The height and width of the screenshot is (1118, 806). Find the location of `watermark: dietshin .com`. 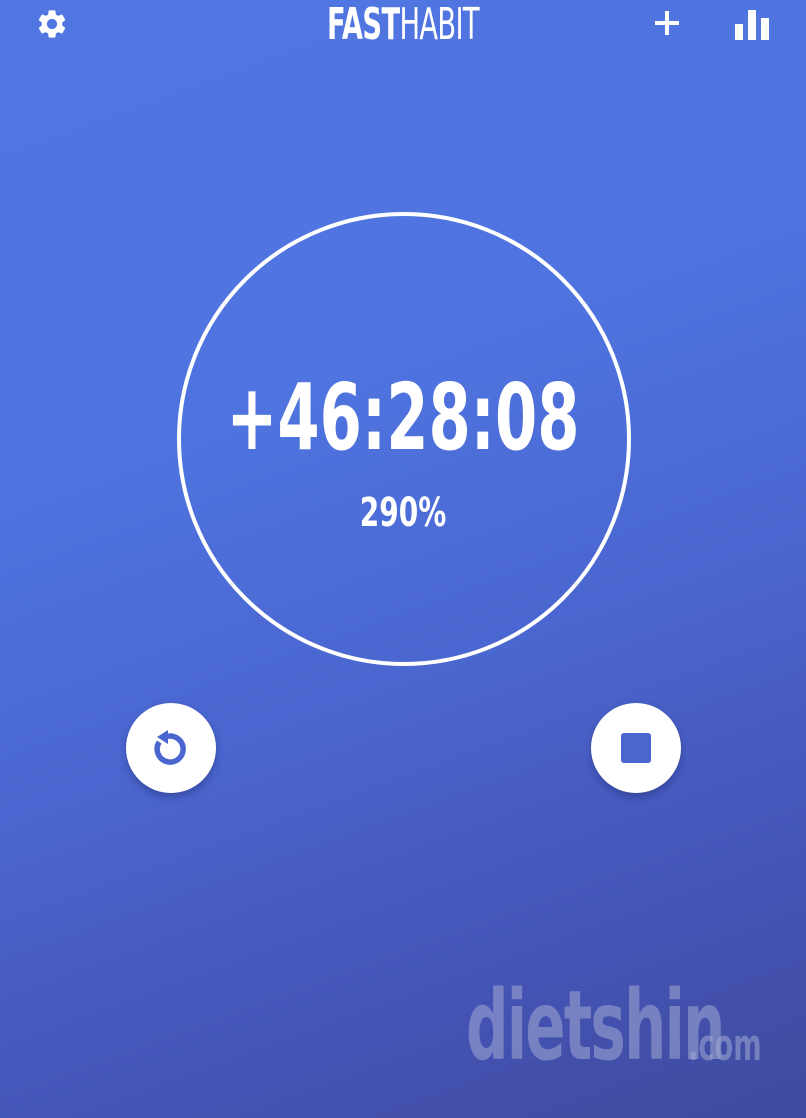

watermark: dietshin .com is located at coordinates (616, 1026).